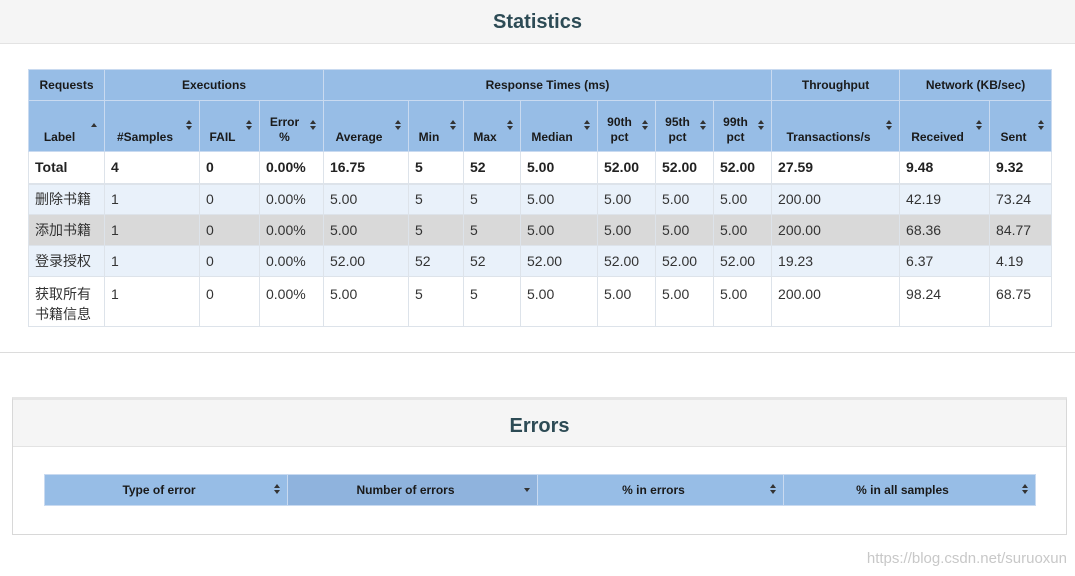 The height and width of the screenshot is (576, 1075). What do you see at coordinates (366, 126) in the screenshot?
I see `column-header-average: Average` at bounding box center [366, 126].